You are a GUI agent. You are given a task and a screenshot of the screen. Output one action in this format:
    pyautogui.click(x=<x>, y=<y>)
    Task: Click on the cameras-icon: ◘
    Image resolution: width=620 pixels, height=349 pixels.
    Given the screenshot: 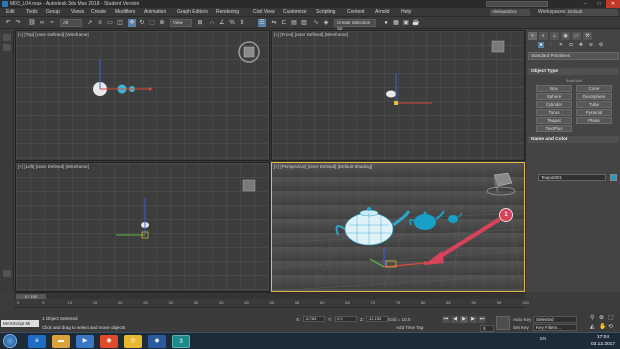 What is the action you would take?
    pyautogui.click(x=571, y=45)
    